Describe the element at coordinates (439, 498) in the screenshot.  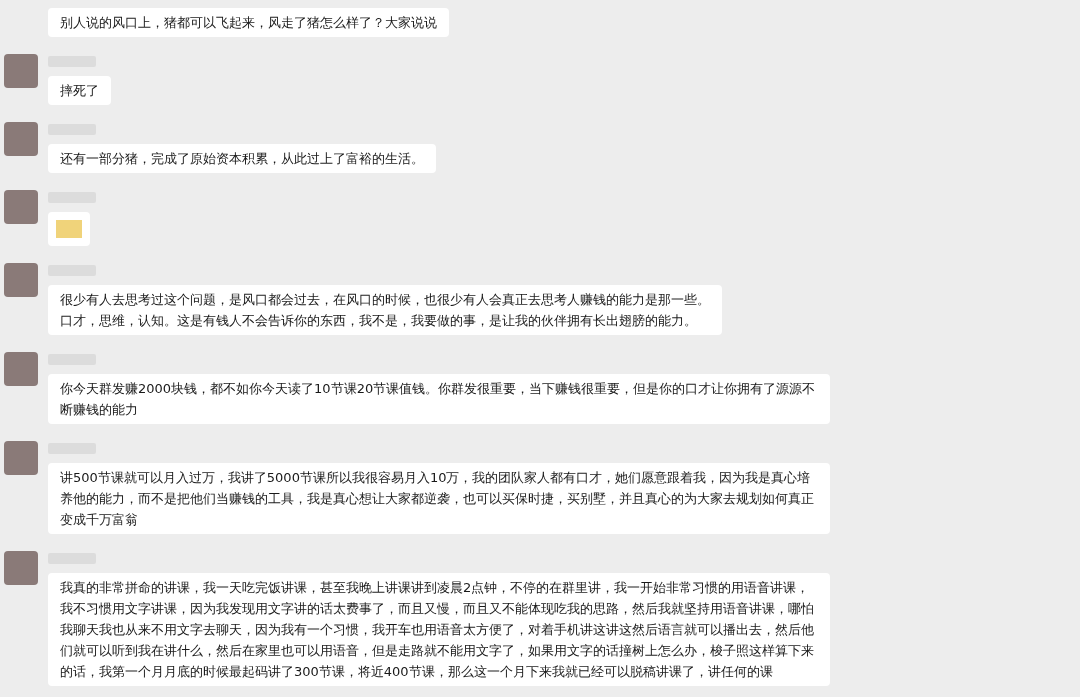
I see `message-bubble: 讲500节课就可以月入过万，我讲了5000节课所以我很容易月入10万，我的团队家人都有口才，她们愿意跟着我，因为我是真心培养他的能力，而不是把他们当赚钱的工具，我是真心想让大家都逆袭，也可以买保时捷，买别墅，并且真心的为大家去规划如何真正变成千万富翁` at that location.